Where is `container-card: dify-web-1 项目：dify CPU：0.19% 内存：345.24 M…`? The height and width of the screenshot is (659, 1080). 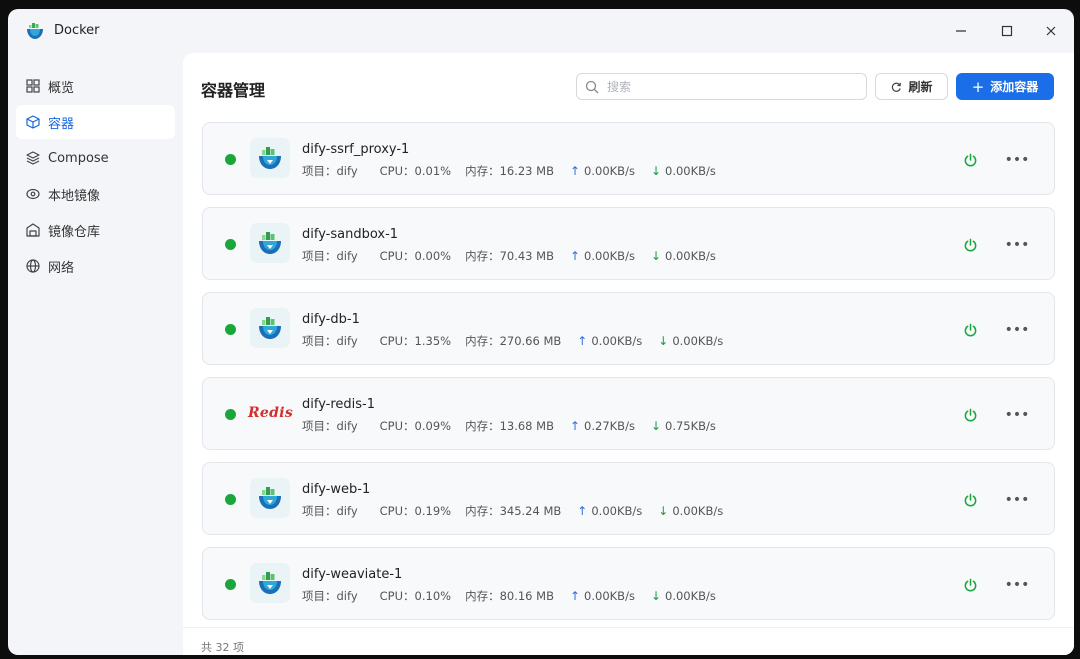
container-card: dify-web-1 项目：dify CPU：0.19% 内存：345.24 M… is located at coordinates (628, 498).